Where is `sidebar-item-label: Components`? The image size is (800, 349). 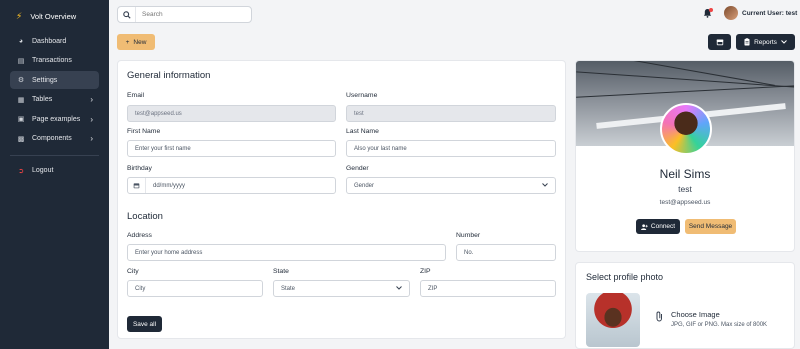
sidebar-item-label: Components is located at coordinates (52, 138).